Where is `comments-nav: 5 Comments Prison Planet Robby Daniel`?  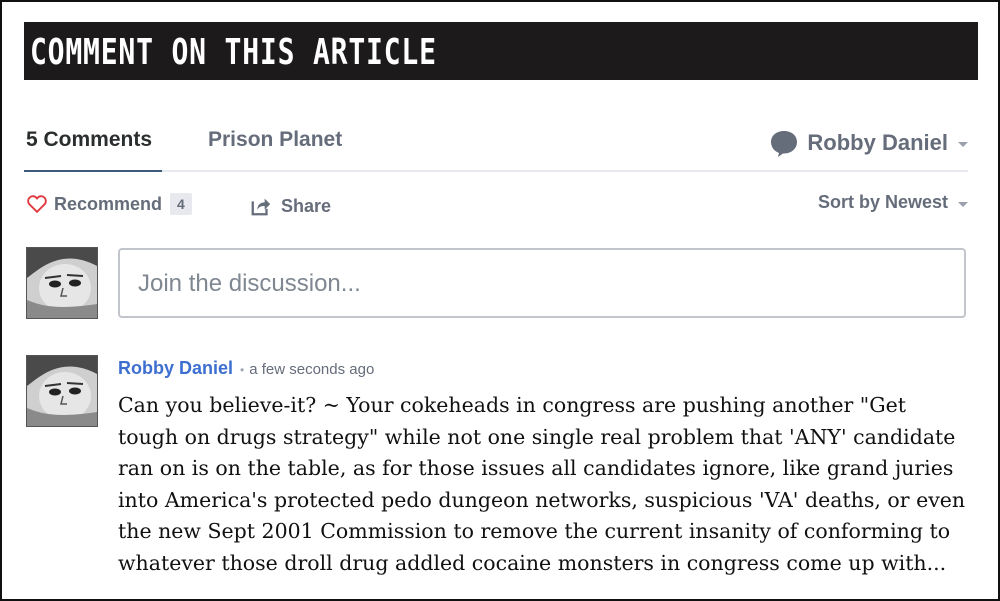
comments-nav: 5 Comments Prison Planet Robby Daniel is located at coordinates (496, 144).